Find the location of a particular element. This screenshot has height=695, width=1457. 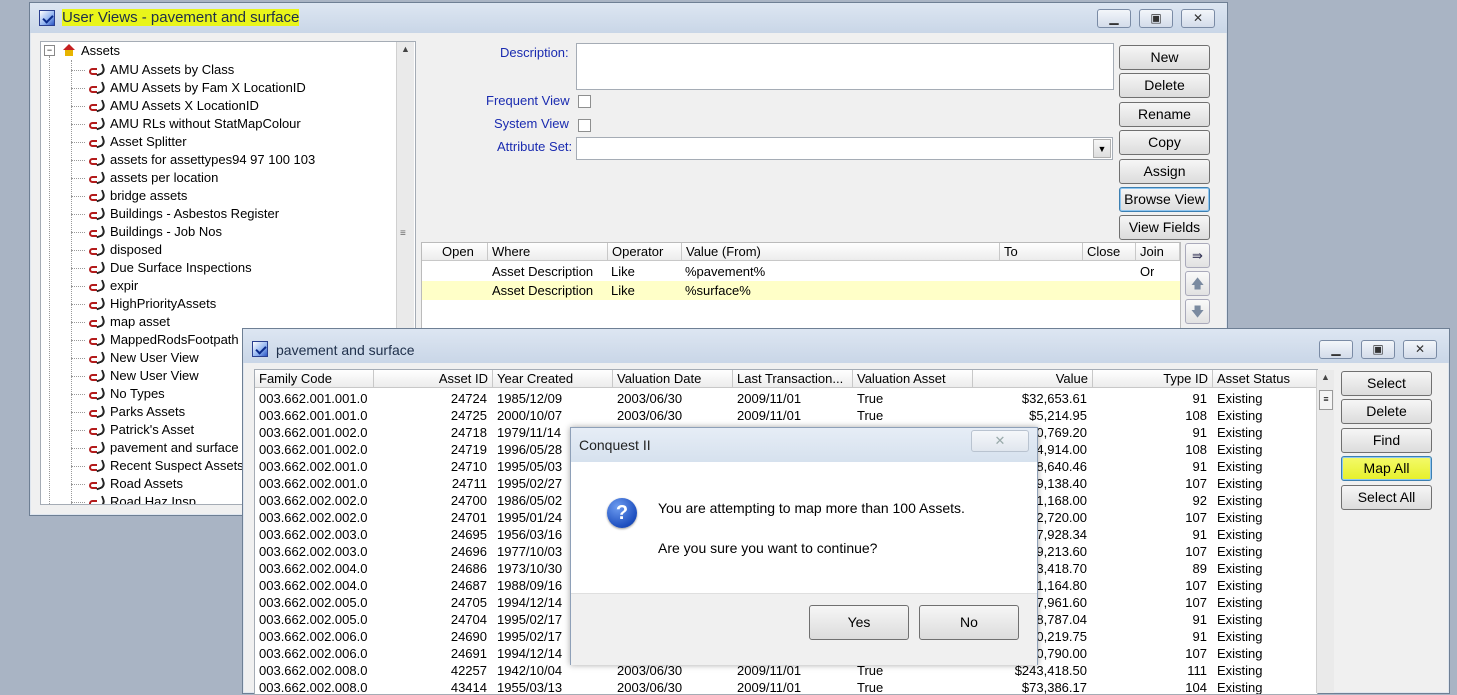

tree-item: Asset Splitter is located at coordinates (137, 142).